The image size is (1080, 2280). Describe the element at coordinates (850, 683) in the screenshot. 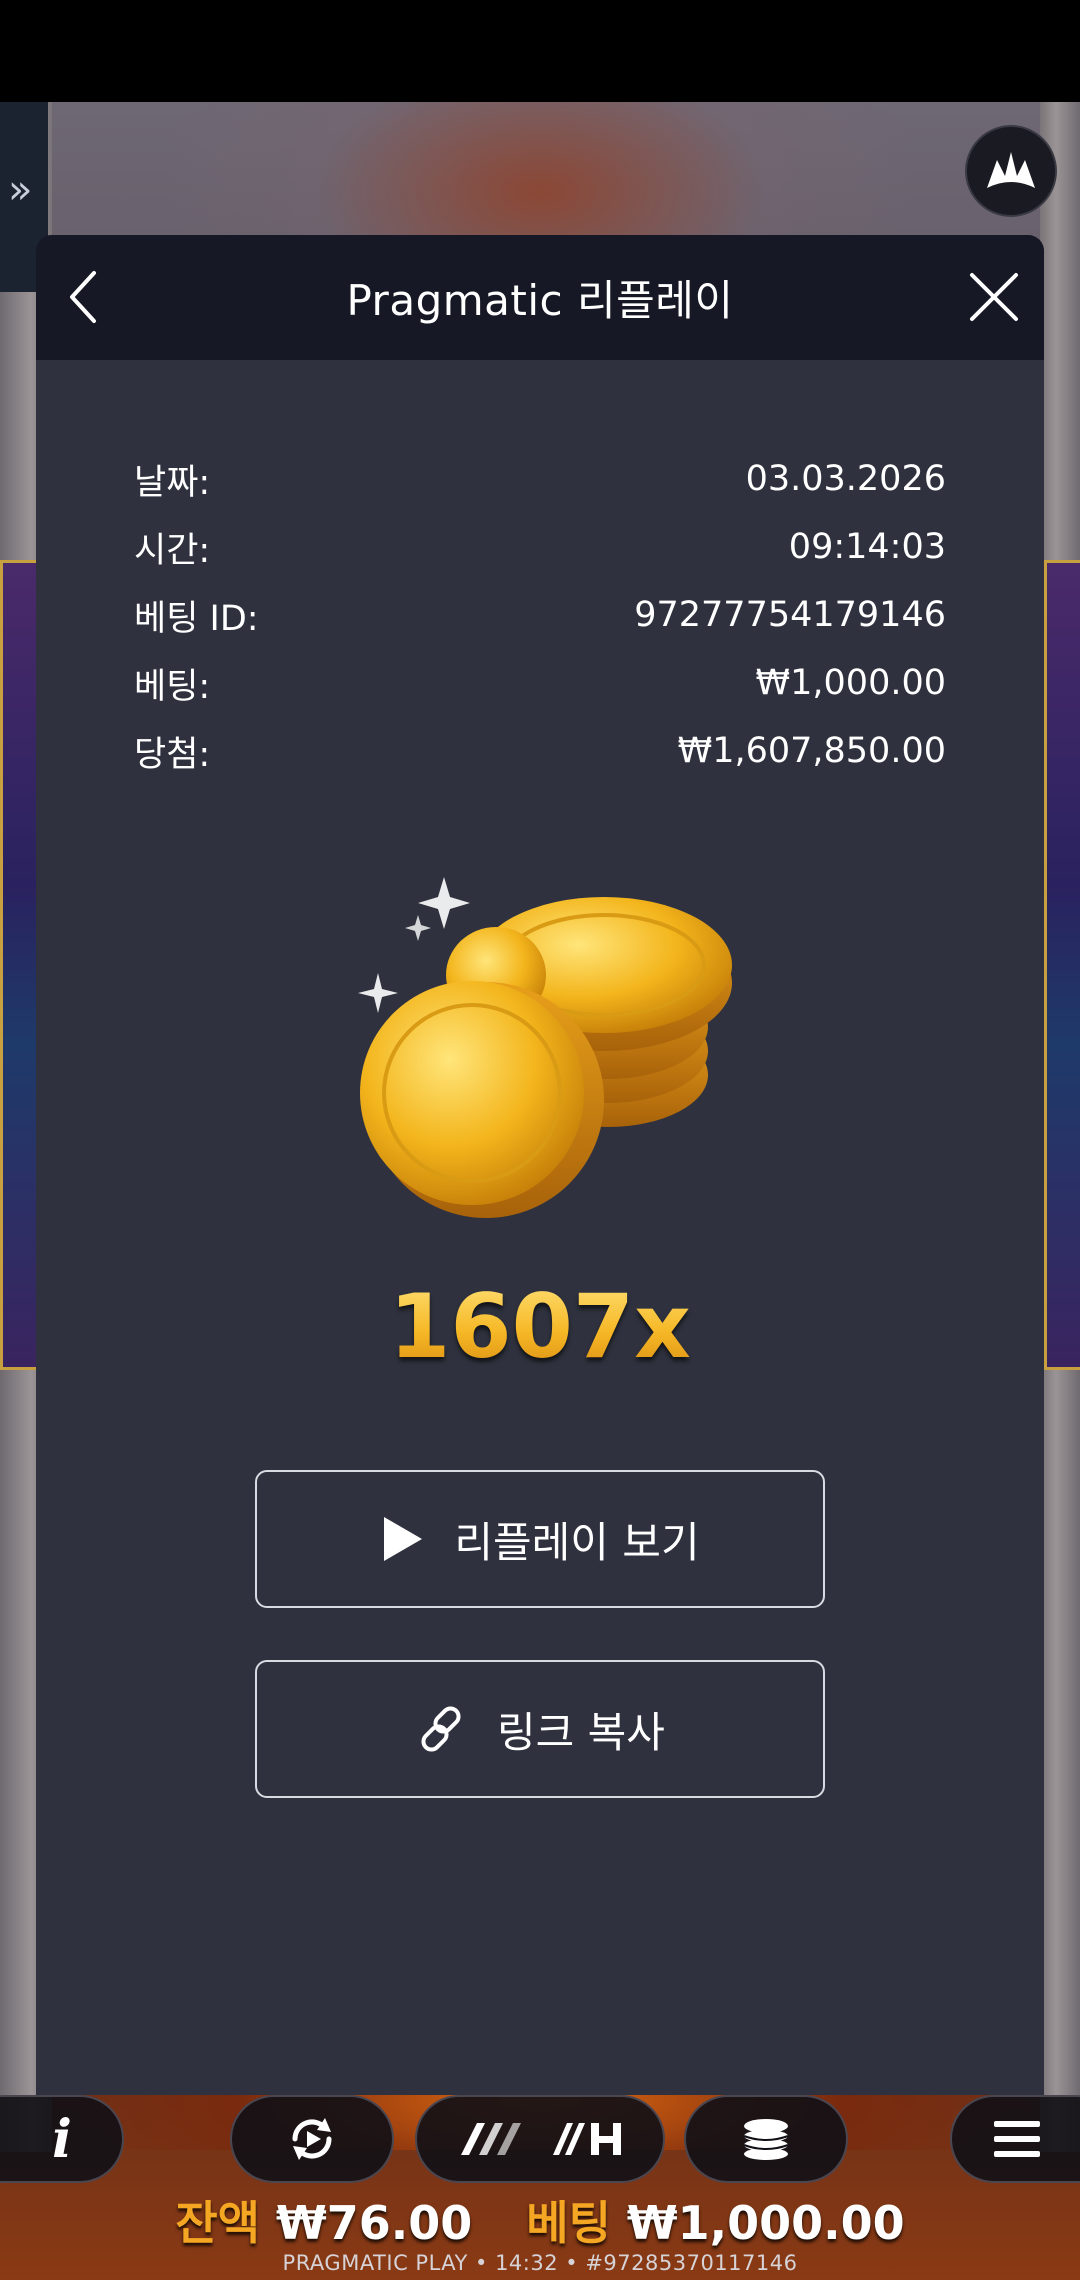

I see `bet-value: ₩1,000.00` at that location.